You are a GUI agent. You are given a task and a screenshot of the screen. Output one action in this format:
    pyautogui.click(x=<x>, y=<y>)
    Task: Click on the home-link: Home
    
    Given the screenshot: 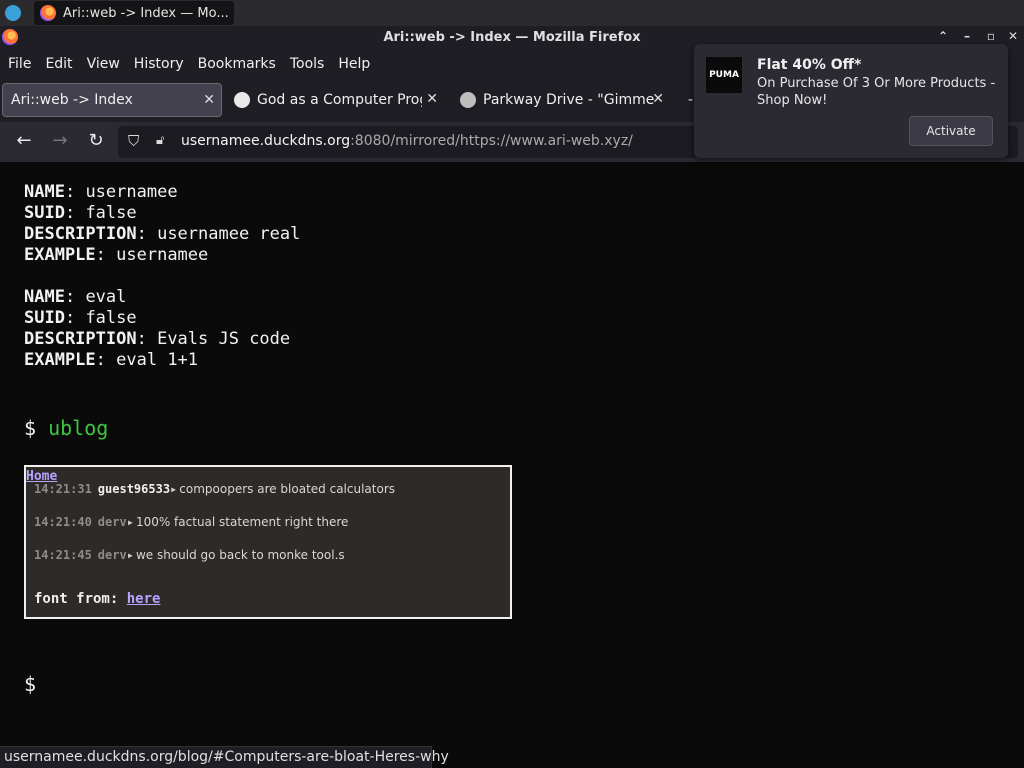 What is the action you would take?
    pyautogui.click(x=41, y=476)
    